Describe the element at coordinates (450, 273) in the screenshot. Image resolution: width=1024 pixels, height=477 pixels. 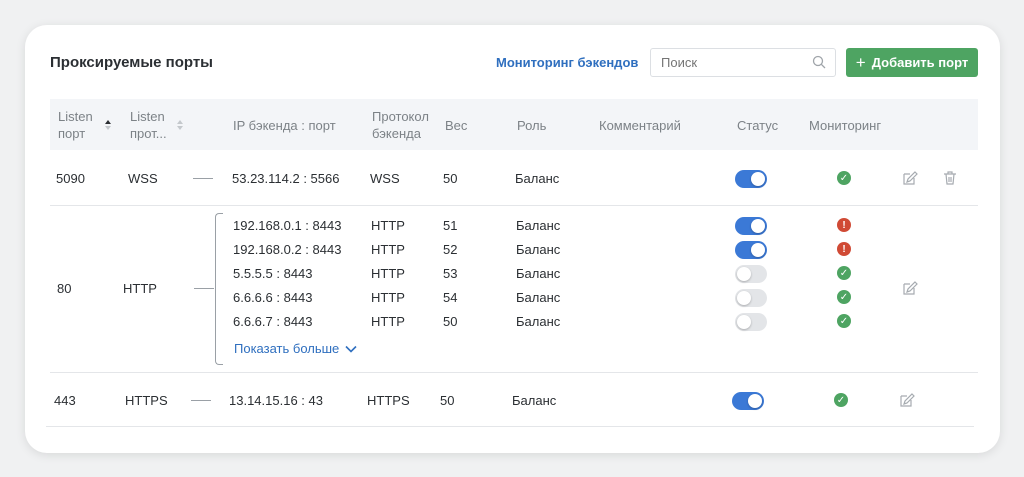
I see `backend-weight: 53` at that location.